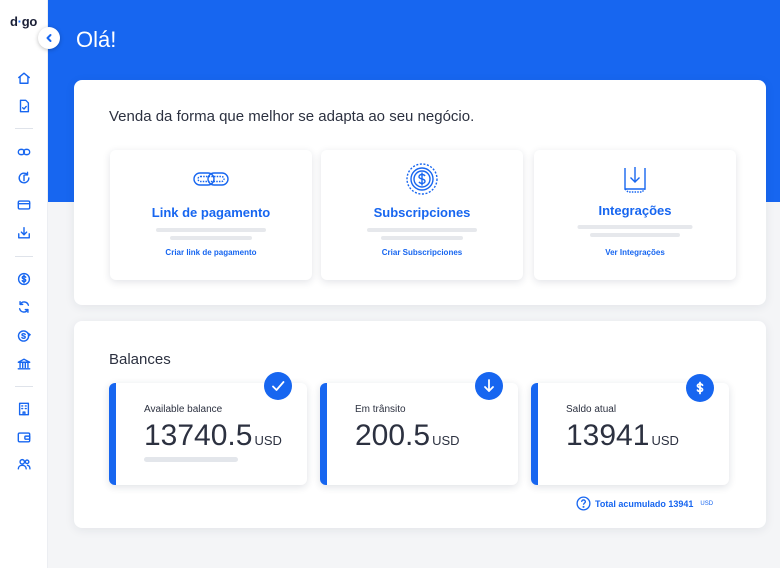 The image size is (780, 568). Describe the element at coordinates (622, 435) in the screenshot. I see `current-balance-value: 13941 USD` at that location.